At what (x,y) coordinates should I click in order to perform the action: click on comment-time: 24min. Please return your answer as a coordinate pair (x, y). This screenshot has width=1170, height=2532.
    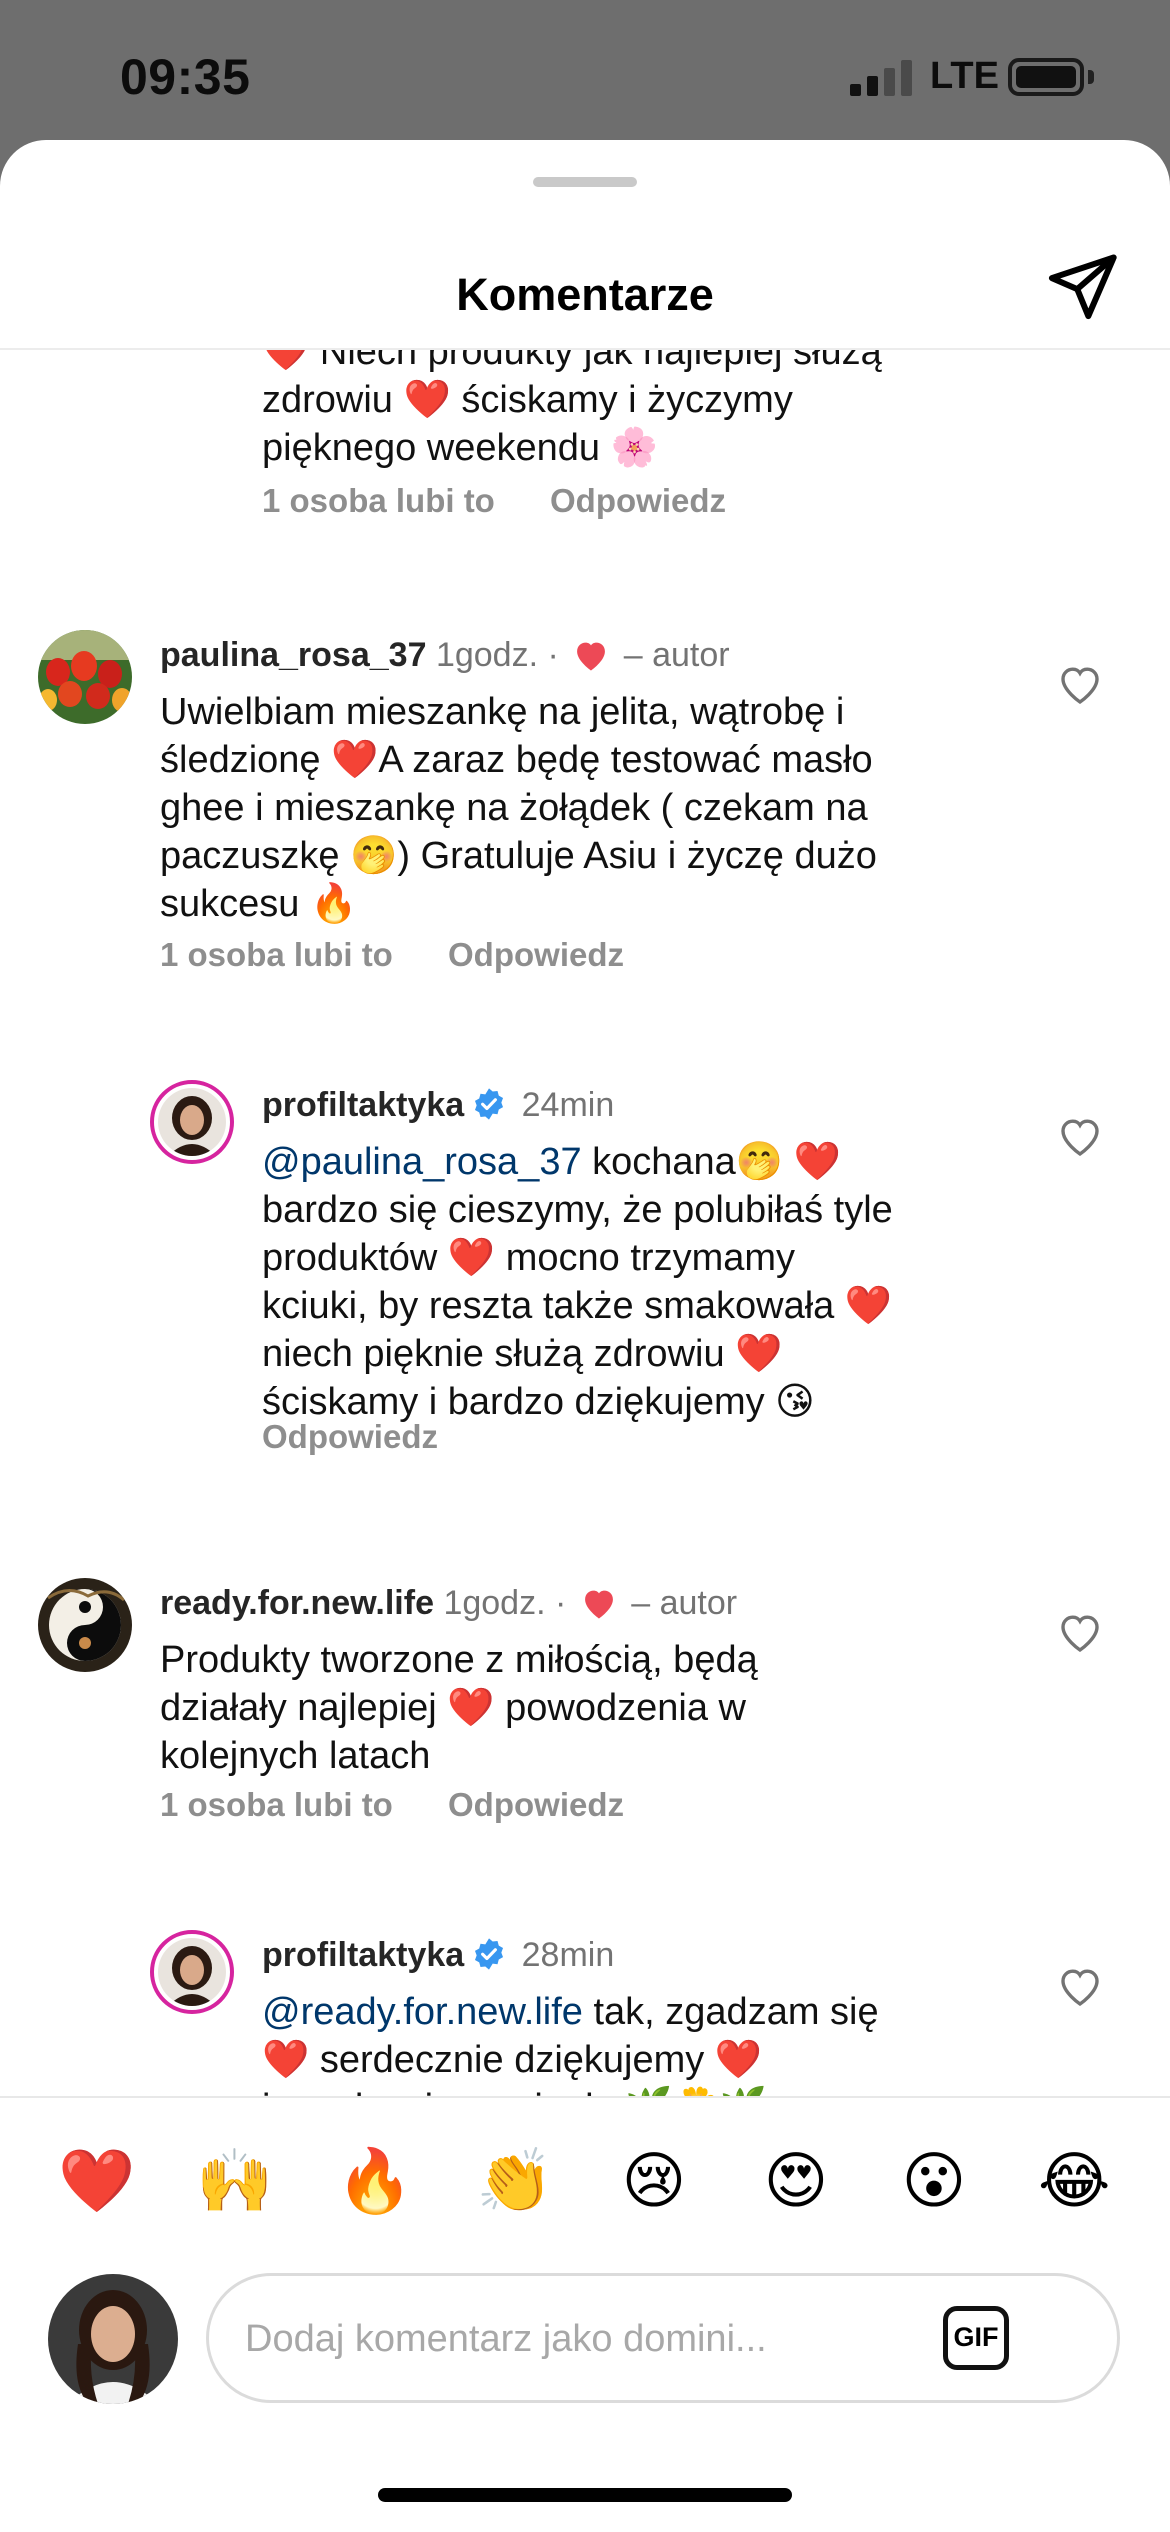
    Looking at the image, I should click on (568, 1105).